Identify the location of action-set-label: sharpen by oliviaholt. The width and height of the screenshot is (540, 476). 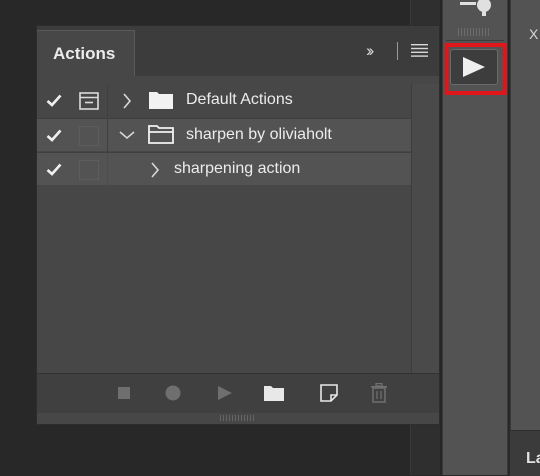
(259, 134).